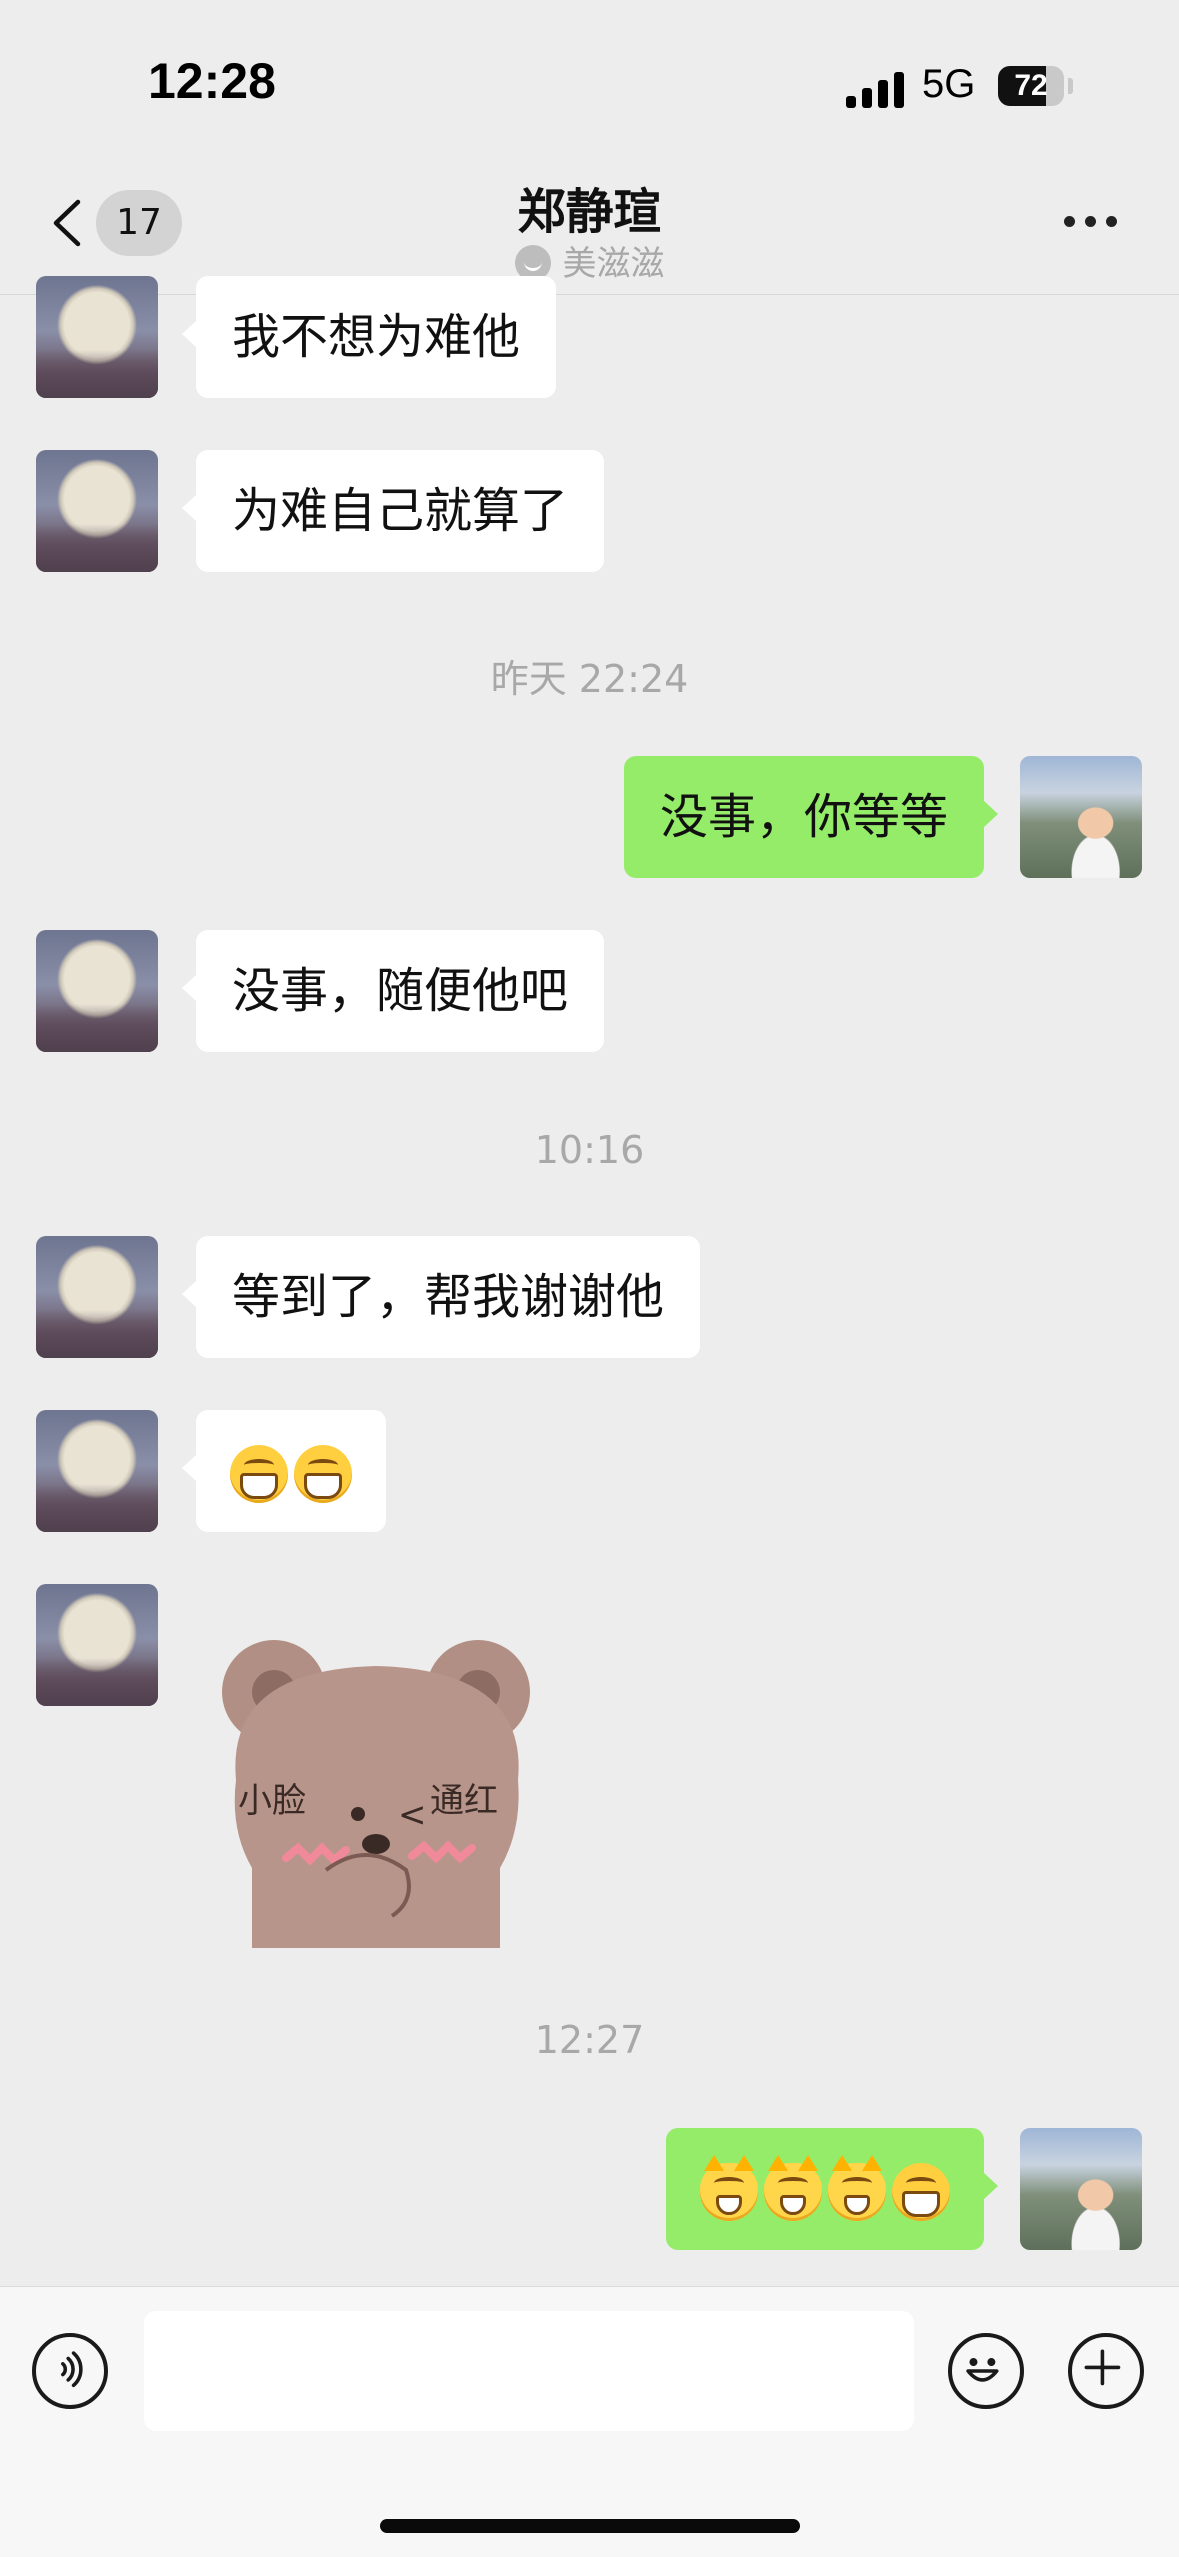  I want to click on chat-header: 17 郑静瑄 美滋滋, so click(589, 222).